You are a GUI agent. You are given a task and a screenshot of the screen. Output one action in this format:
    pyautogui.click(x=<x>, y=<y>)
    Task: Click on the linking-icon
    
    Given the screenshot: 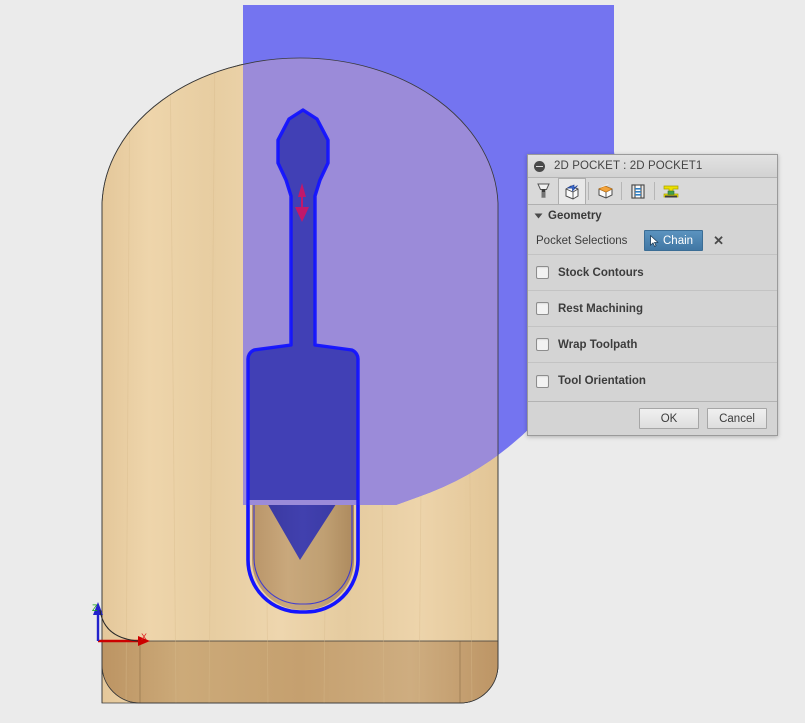 What is the action you would take?
    pyautogui.click(x=670, y=191)
    